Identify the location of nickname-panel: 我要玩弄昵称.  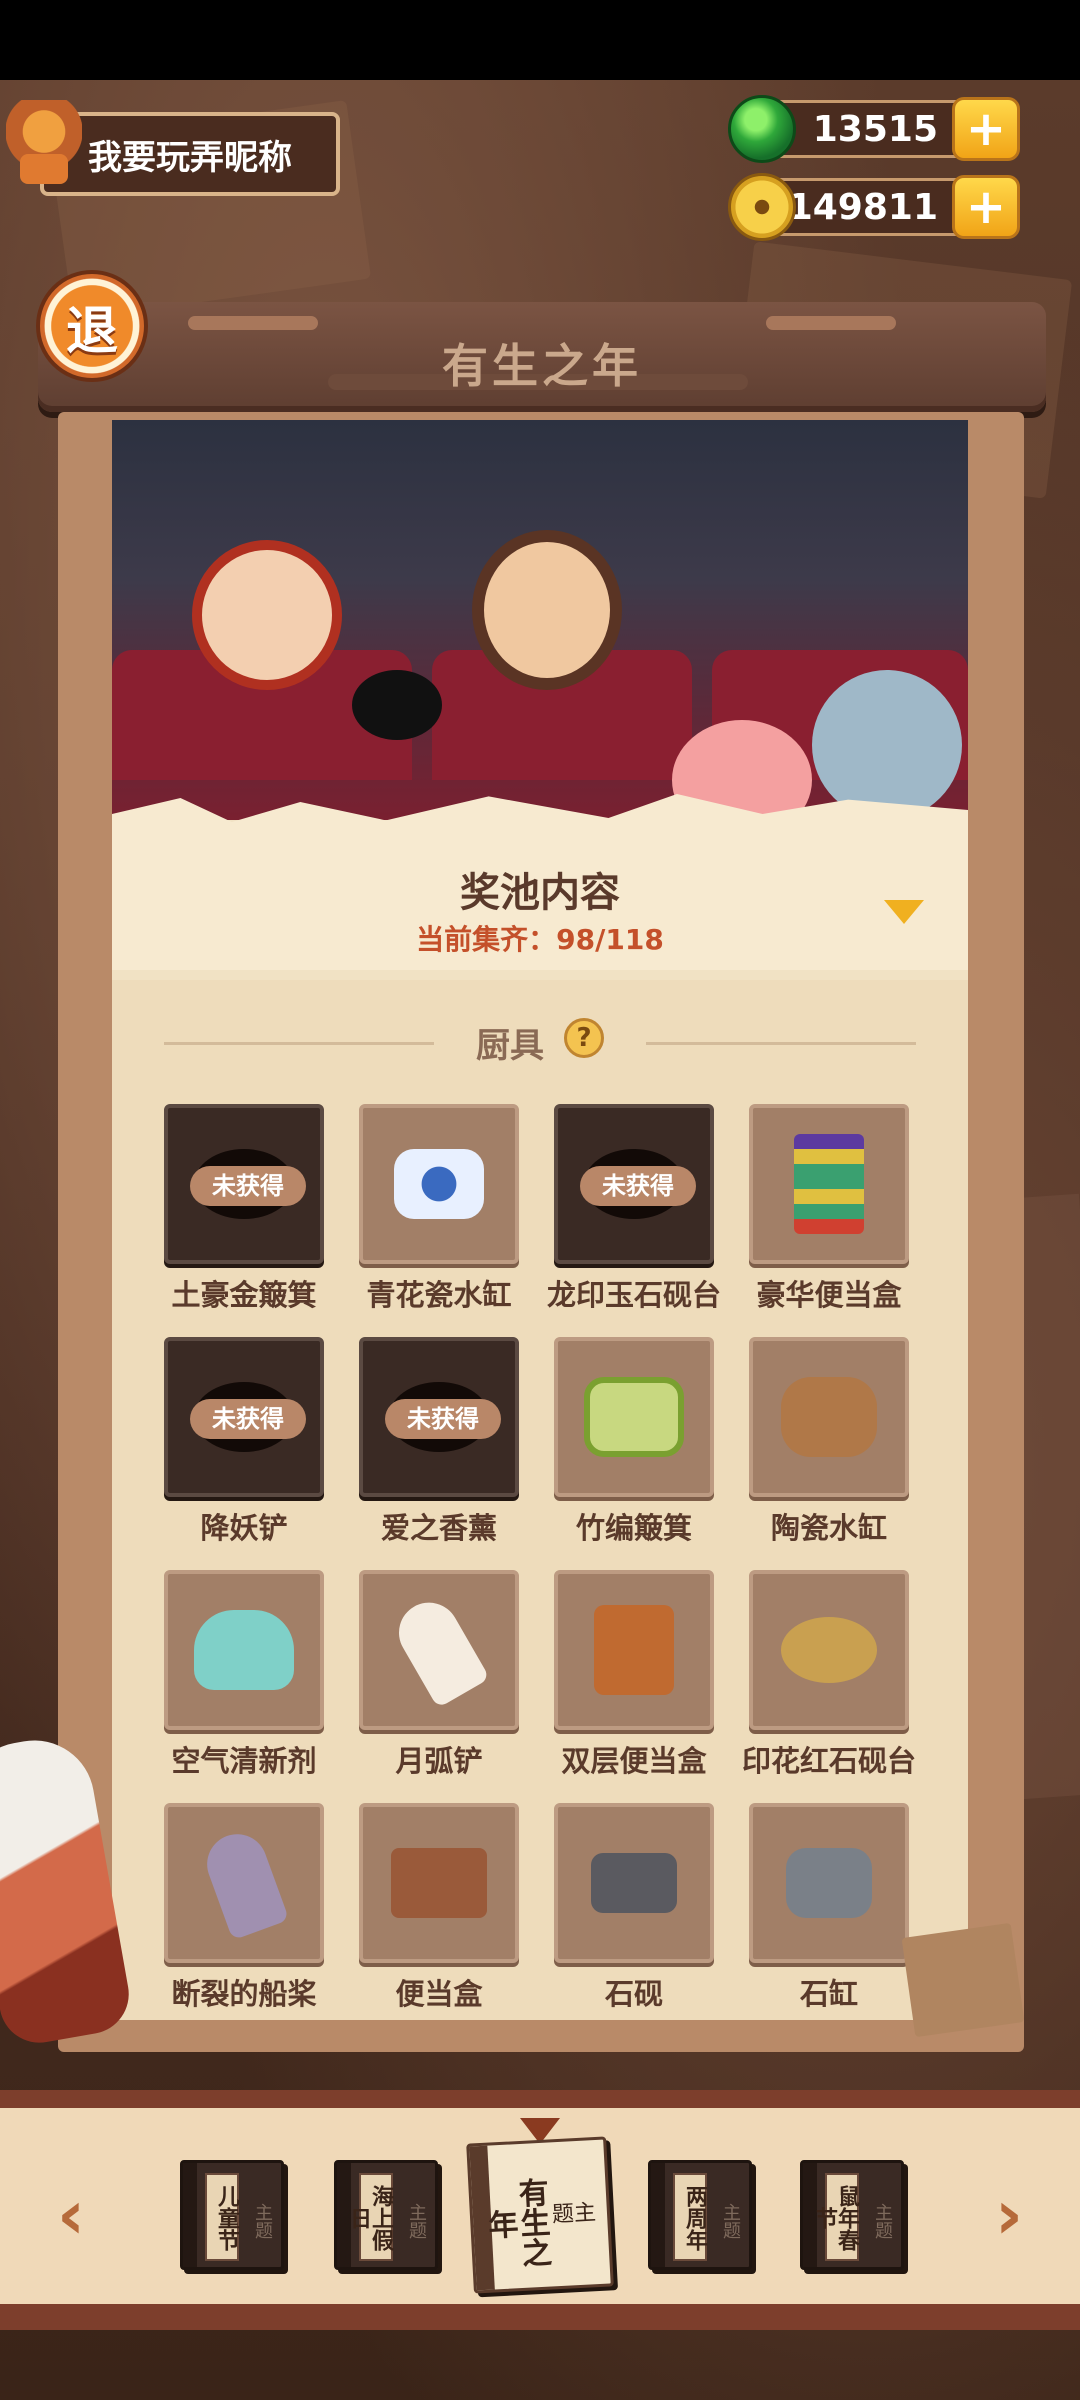
(190, 154).